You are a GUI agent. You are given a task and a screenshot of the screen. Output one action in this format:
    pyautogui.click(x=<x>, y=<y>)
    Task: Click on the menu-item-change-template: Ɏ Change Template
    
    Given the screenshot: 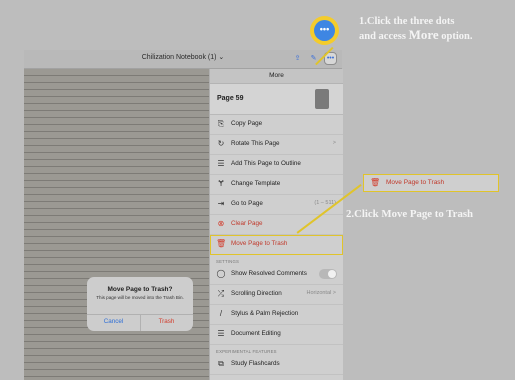 What is the action you would take?
    pyautogui.click(x=276, y=185)
    